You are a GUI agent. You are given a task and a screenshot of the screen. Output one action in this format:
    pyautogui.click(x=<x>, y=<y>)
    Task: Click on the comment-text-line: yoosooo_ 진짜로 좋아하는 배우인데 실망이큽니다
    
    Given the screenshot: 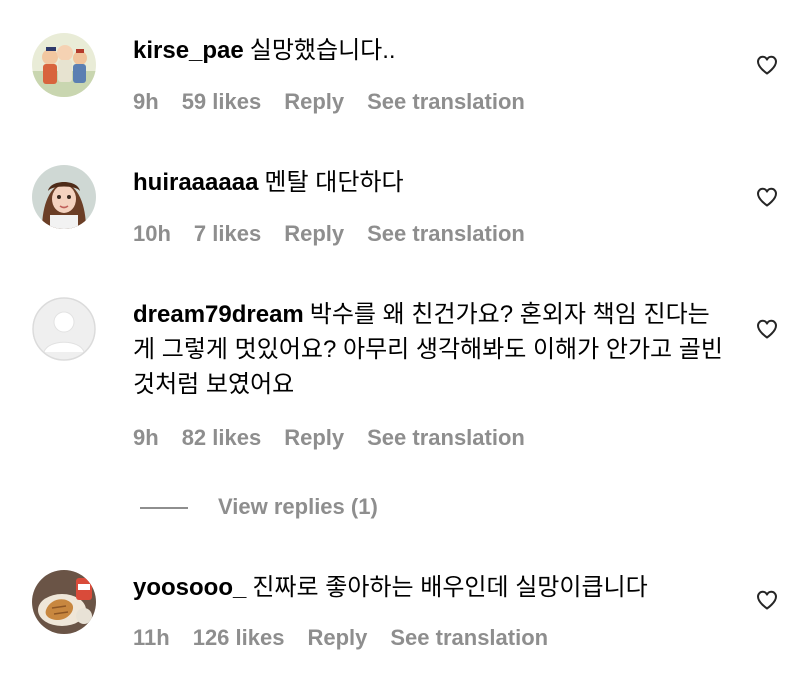 What is the action you would take?
    pyautogui.click(x=428, y=587)
    